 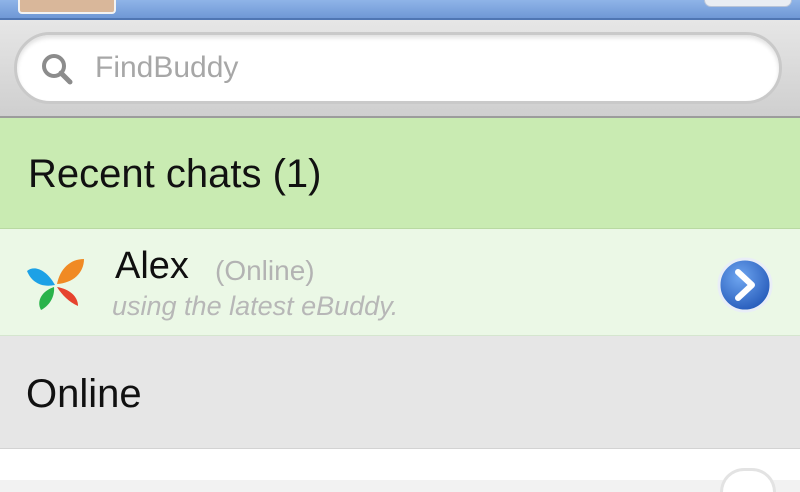 What do you see at coordinates (265, 270) in the screenshot?
I see `contact-status: (Online)` at bounding box center [265, 270].